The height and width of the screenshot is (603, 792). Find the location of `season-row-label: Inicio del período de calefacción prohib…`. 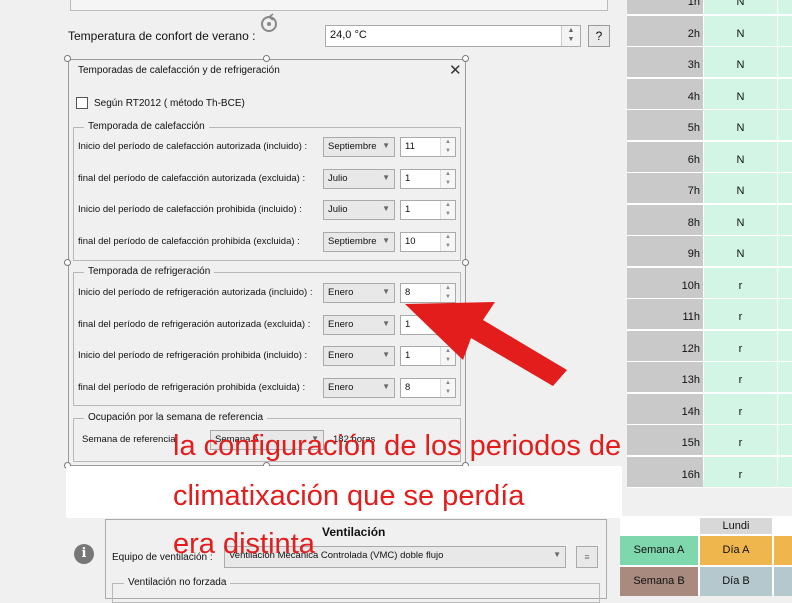

season-row-label: Inicio del período de calefacción prohib… is located at coordinates (190, 209).